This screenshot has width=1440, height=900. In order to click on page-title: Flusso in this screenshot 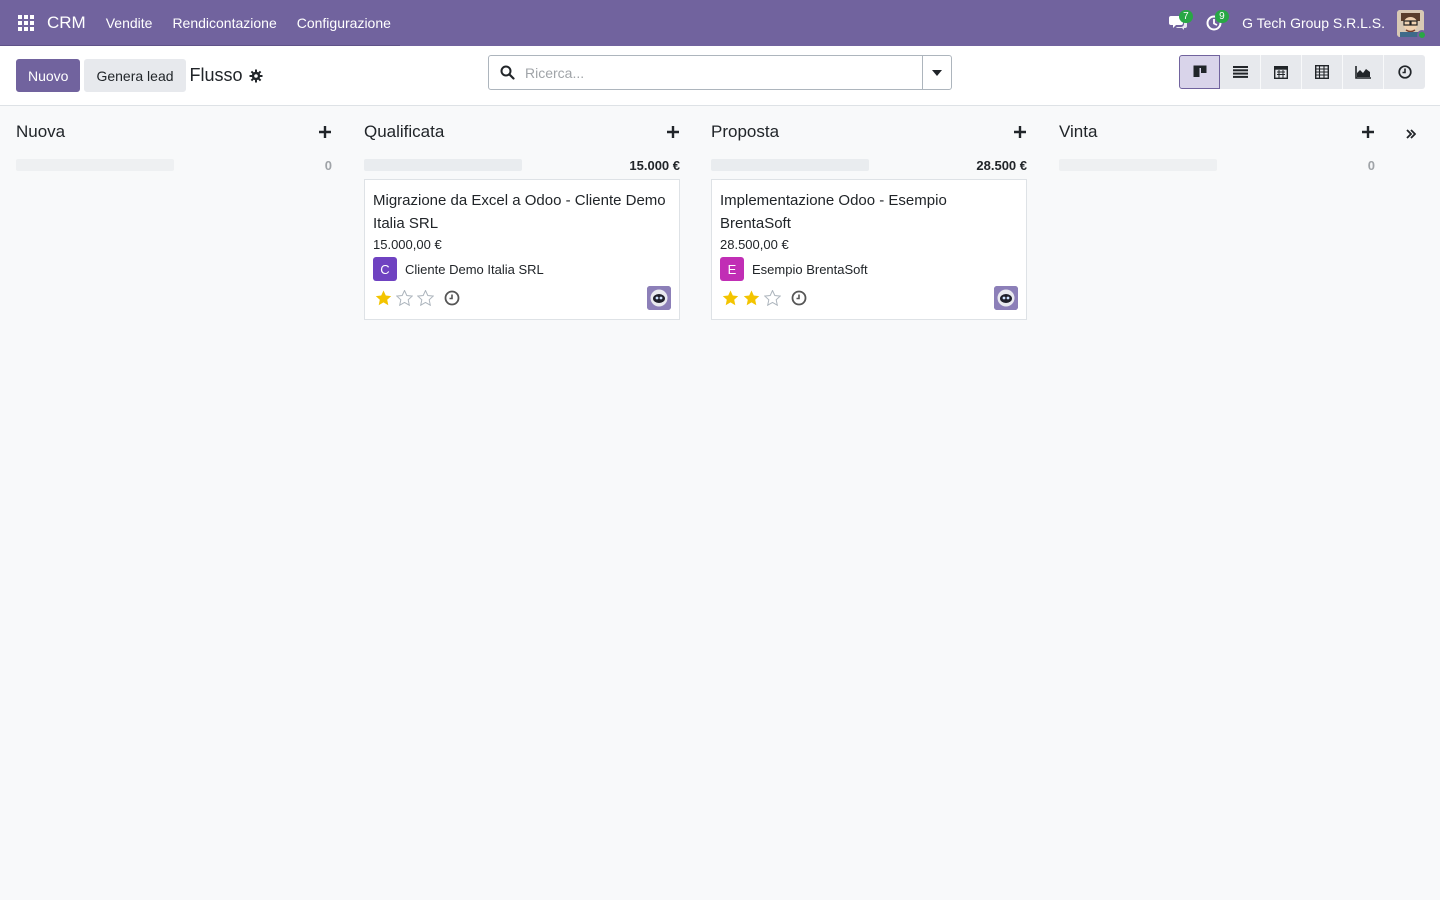, I will do `click(216, 75)`.